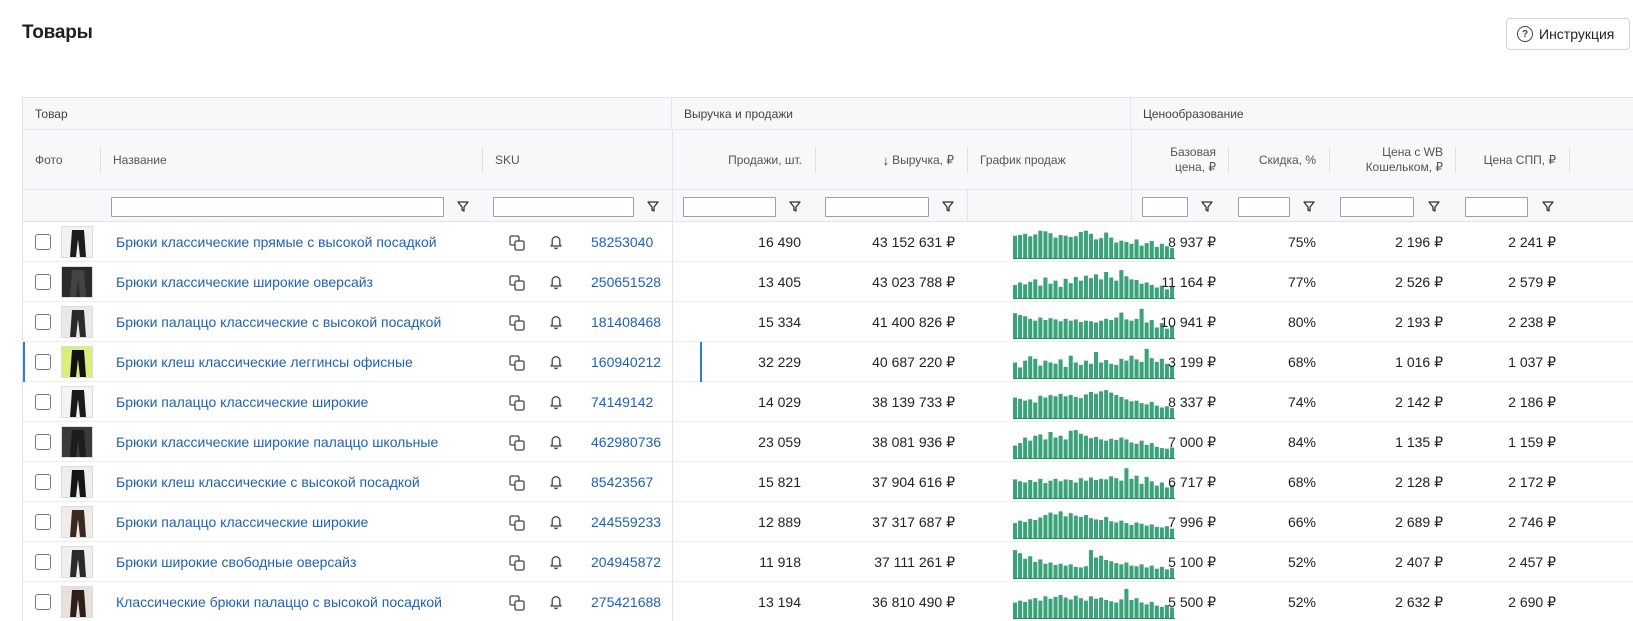 The image size is (1633, 621). I want to click on product-name-link: Брюки клеш классические леггинсы офисные, so click(264, 362).